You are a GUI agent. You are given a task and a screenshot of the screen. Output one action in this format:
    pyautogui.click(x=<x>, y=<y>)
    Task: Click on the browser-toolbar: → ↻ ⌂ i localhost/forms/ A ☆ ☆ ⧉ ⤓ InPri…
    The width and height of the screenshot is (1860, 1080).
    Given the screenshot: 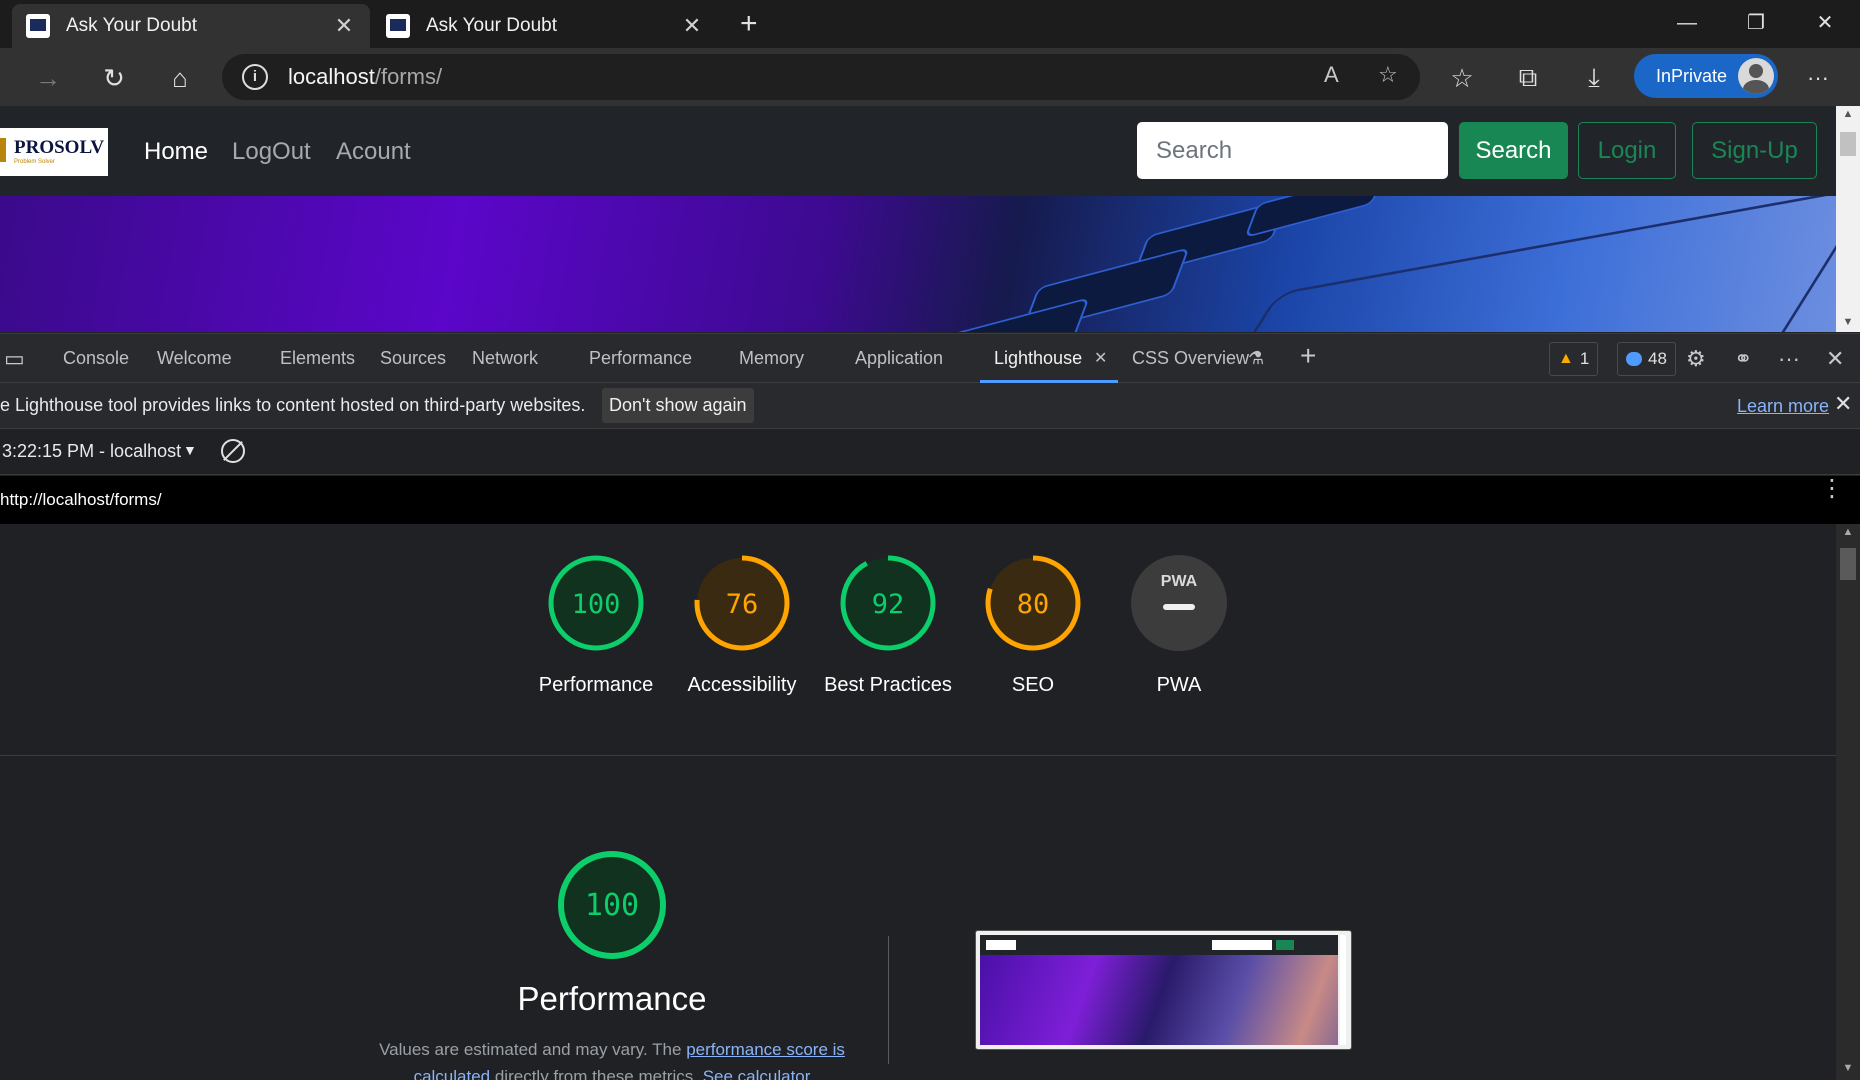 What is the action you would take?
    pyautogui.click(x=930, y=77)
    